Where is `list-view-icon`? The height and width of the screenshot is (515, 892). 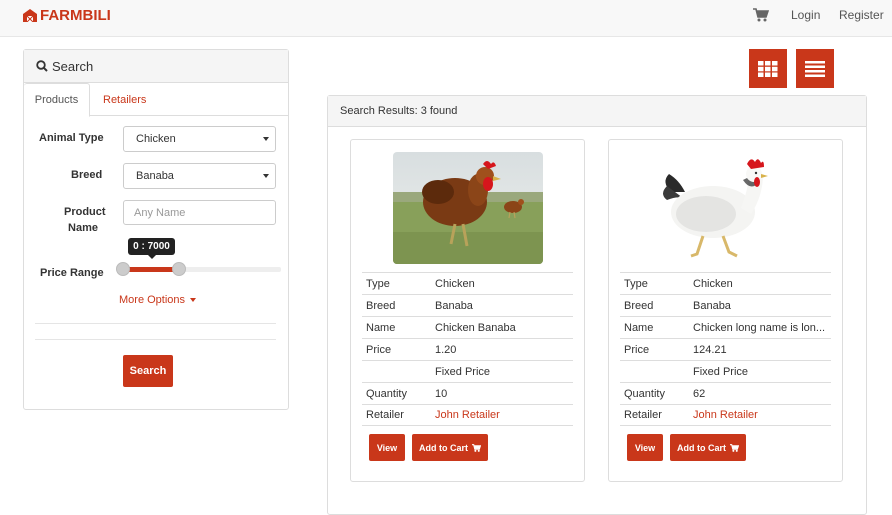 list-view-icon is located at coordinates (815, 68).